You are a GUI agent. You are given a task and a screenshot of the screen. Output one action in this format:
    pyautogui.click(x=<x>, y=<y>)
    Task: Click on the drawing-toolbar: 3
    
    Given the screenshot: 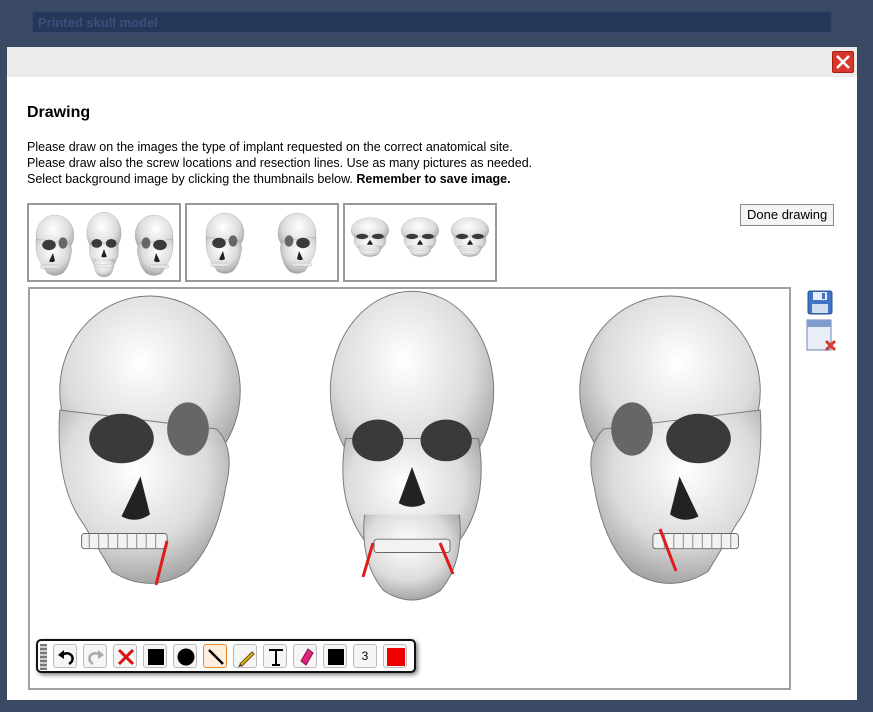 What is the action you would take?
    pyautogui.click(x=226, y=656)
    